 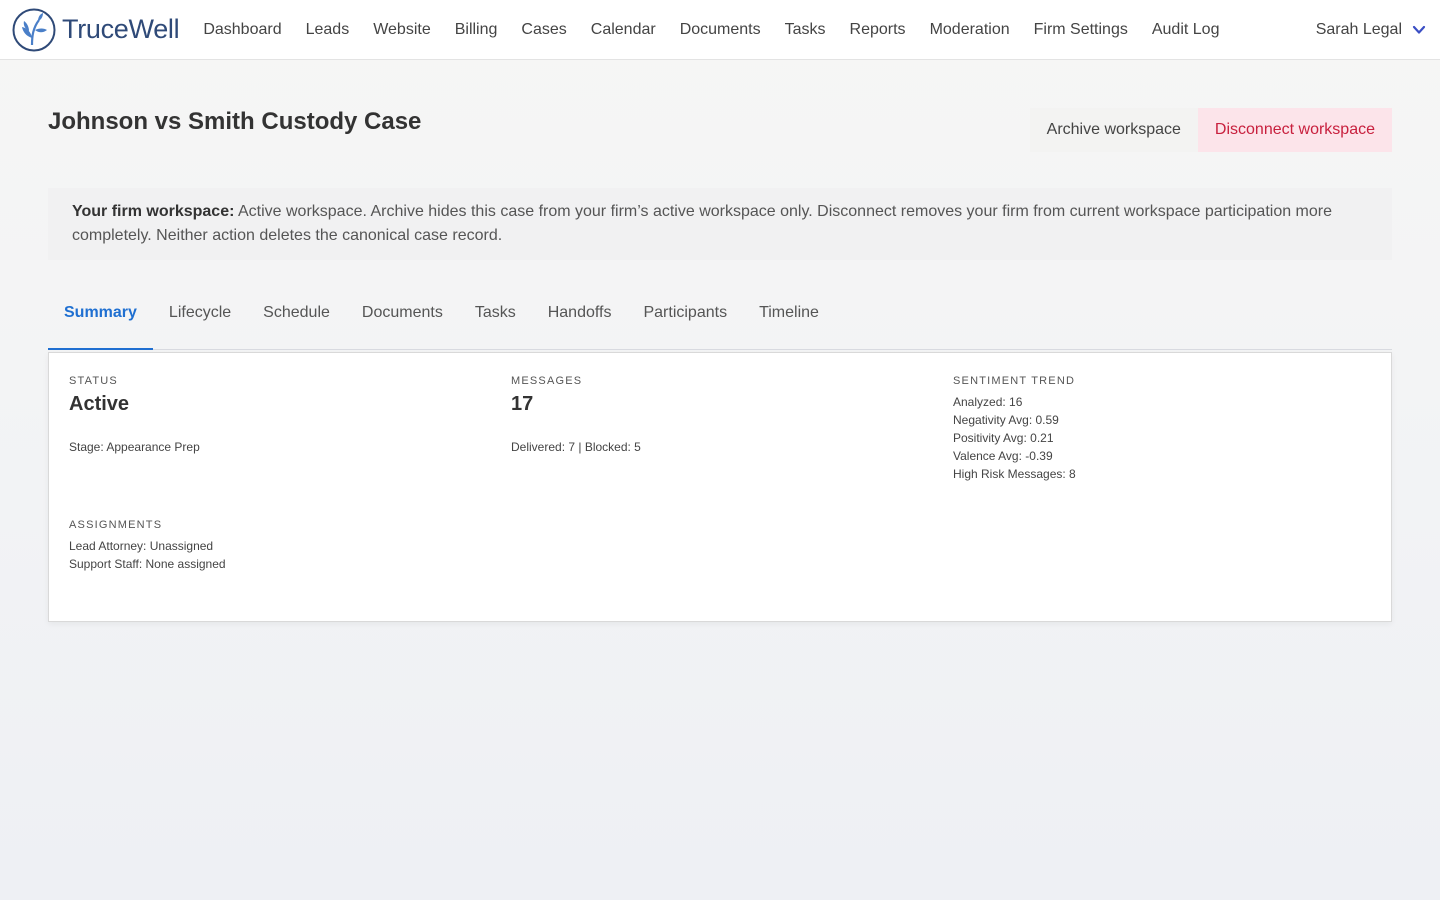 I want to click on tab-participants: Participants, so click(x=685, y=326).